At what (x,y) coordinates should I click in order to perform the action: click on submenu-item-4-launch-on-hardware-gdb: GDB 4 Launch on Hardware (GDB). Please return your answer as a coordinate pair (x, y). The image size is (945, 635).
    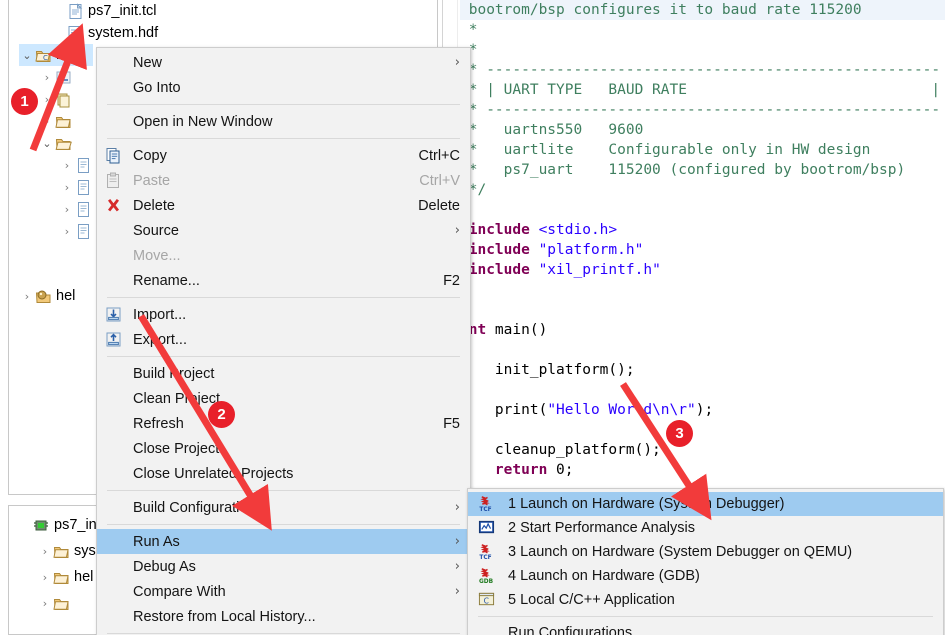
    Looking at the image, I should click on (705, 576).